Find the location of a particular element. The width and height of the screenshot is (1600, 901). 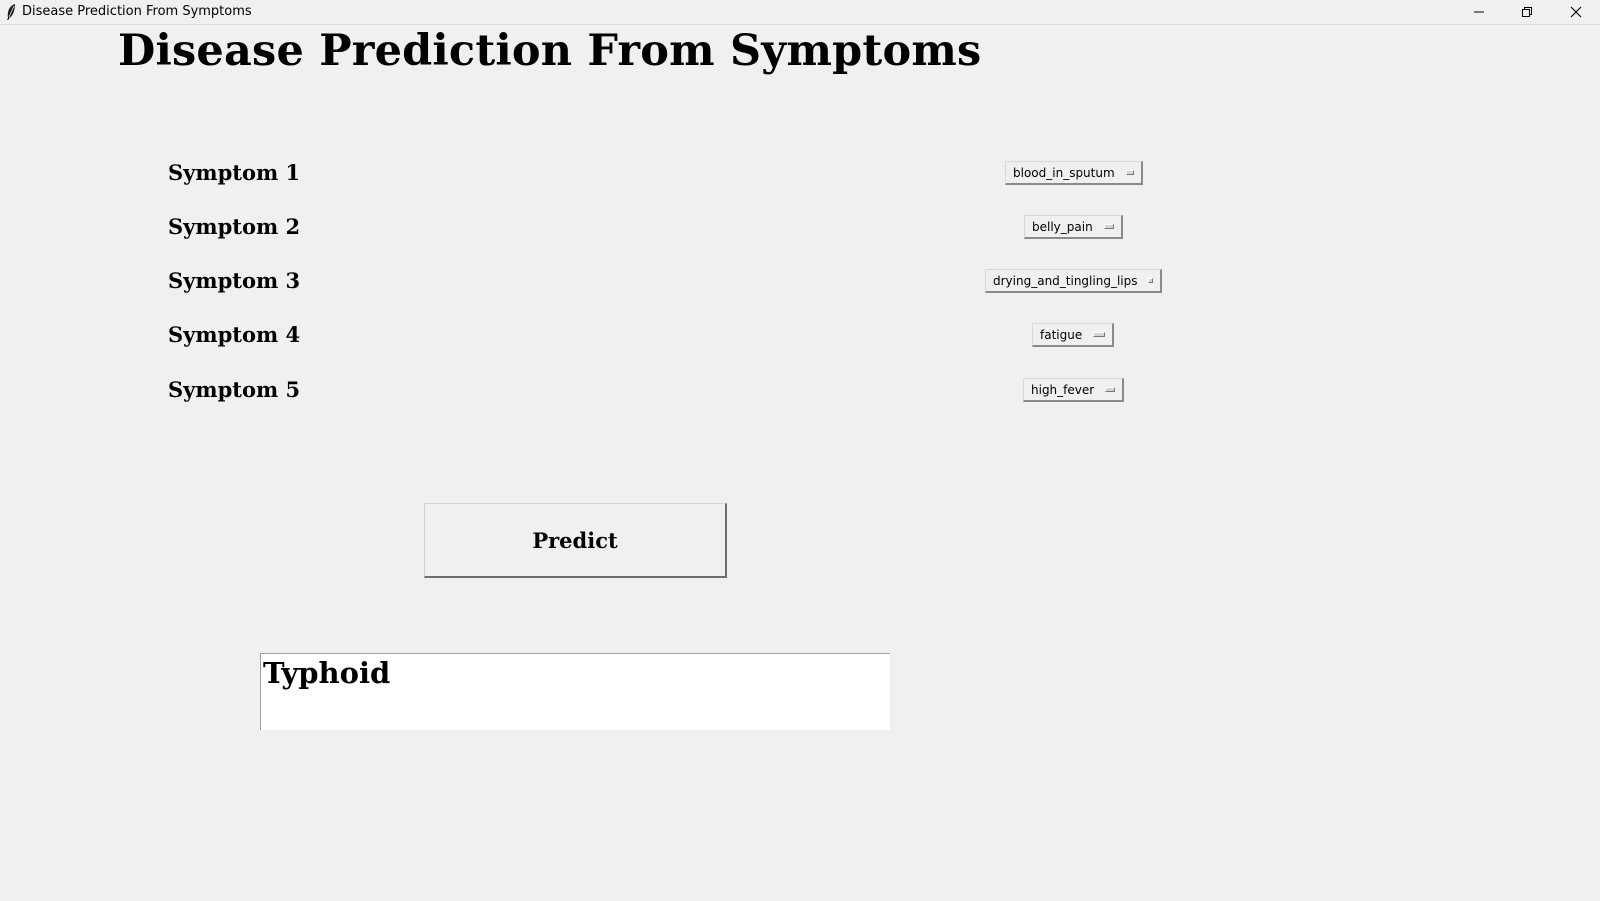

maximize-button is located at coordinates (1527, 12).